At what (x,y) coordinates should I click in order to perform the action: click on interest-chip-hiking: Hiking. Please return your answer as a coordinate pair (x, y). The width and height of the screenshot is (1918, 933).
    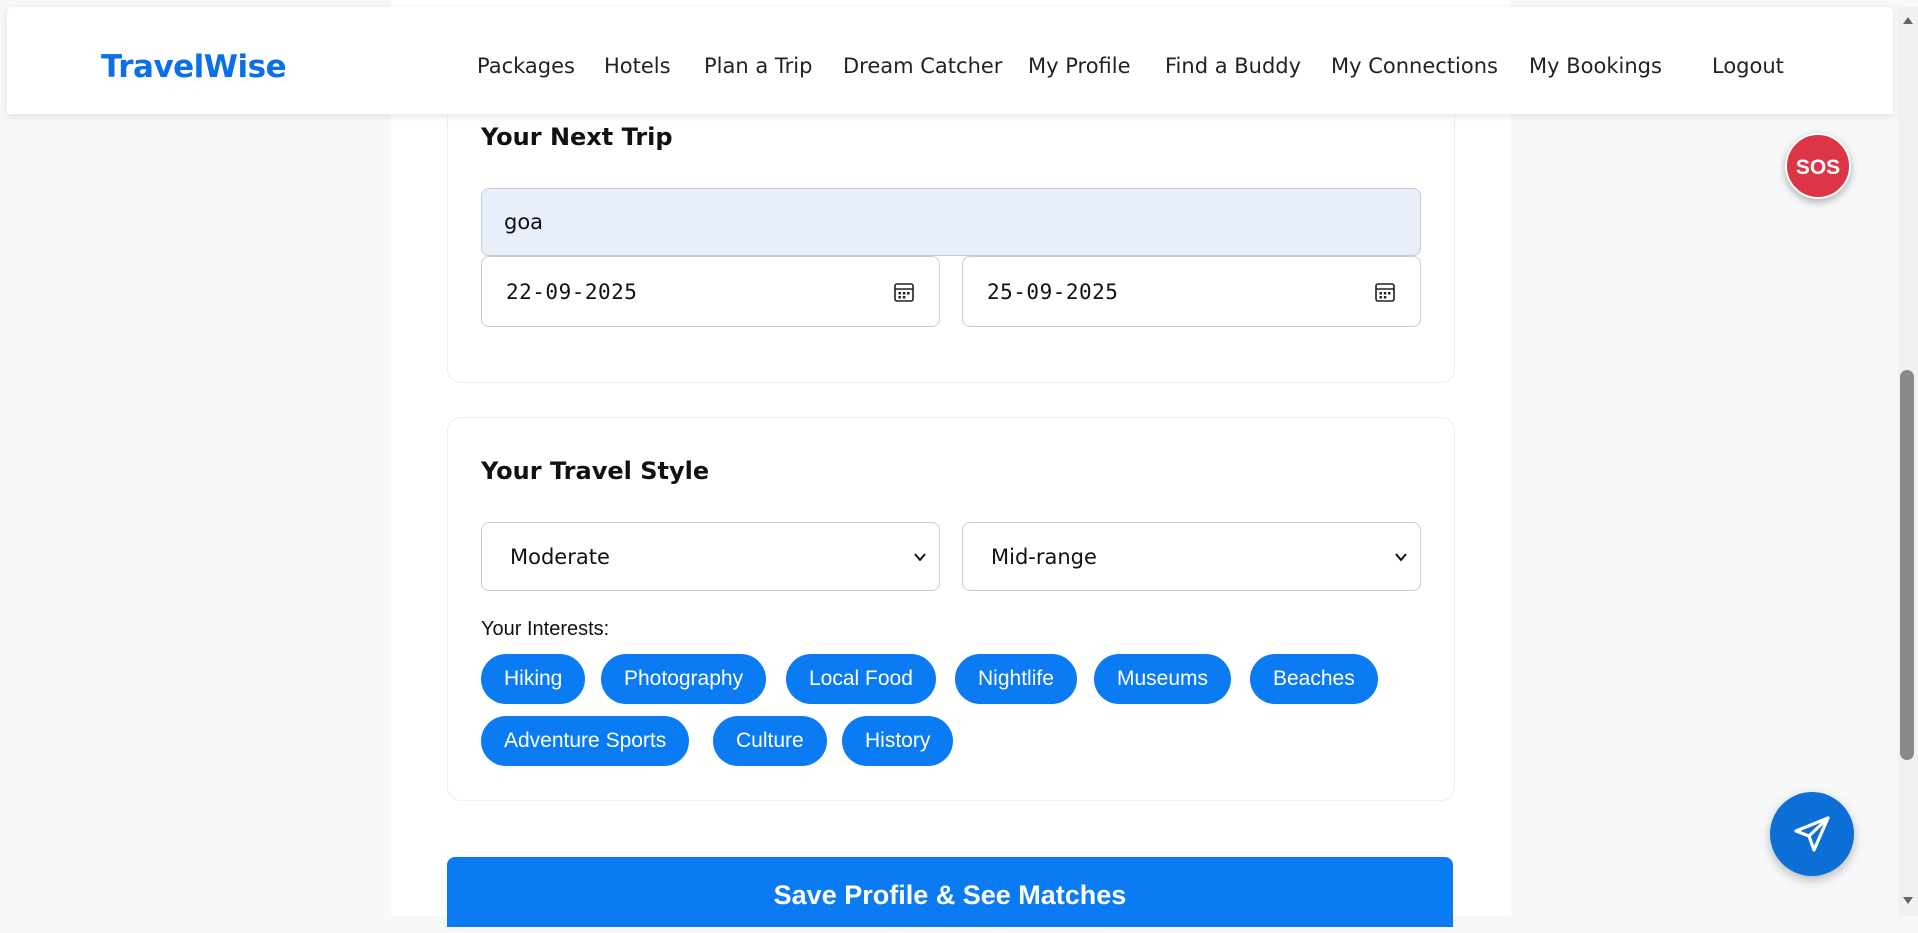
    Looking at the image, I should click on (533, 679).